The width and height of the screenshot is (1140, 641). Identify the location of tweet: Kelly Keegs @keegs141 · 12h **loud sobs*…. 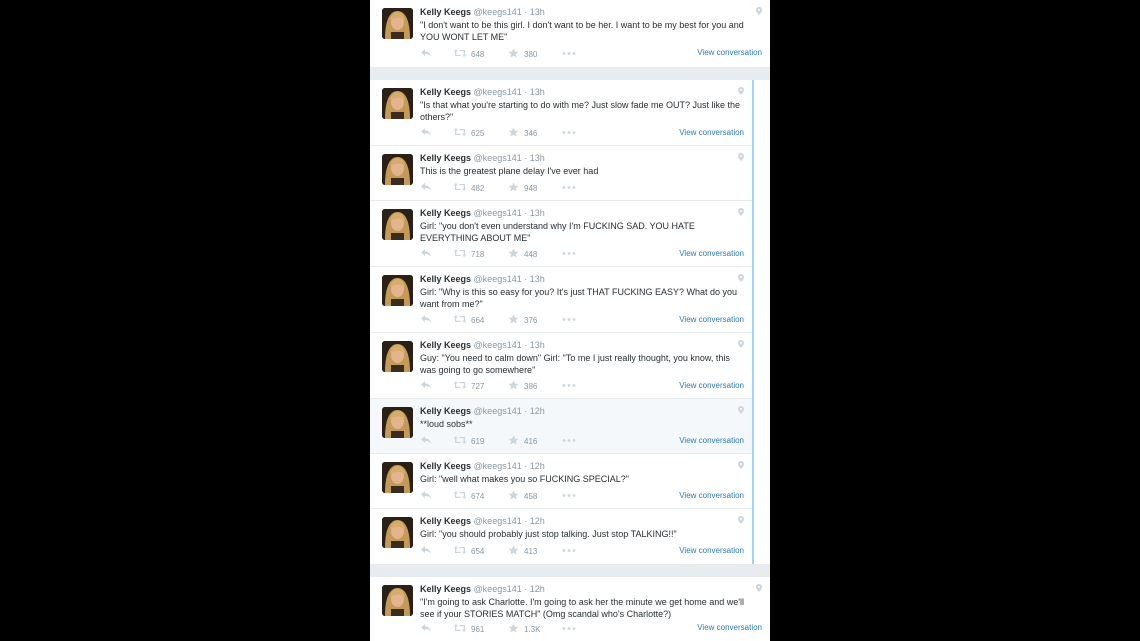
(561, 426).